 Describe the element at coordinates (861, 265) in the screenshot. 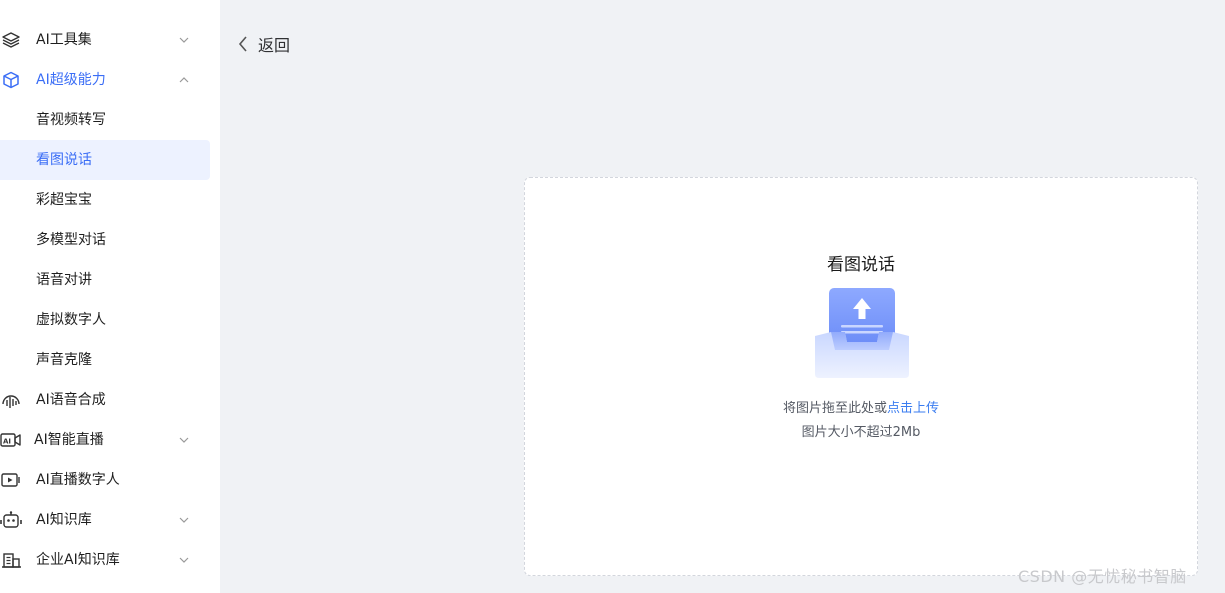

I see `upload-title: 看图说话` at that location.